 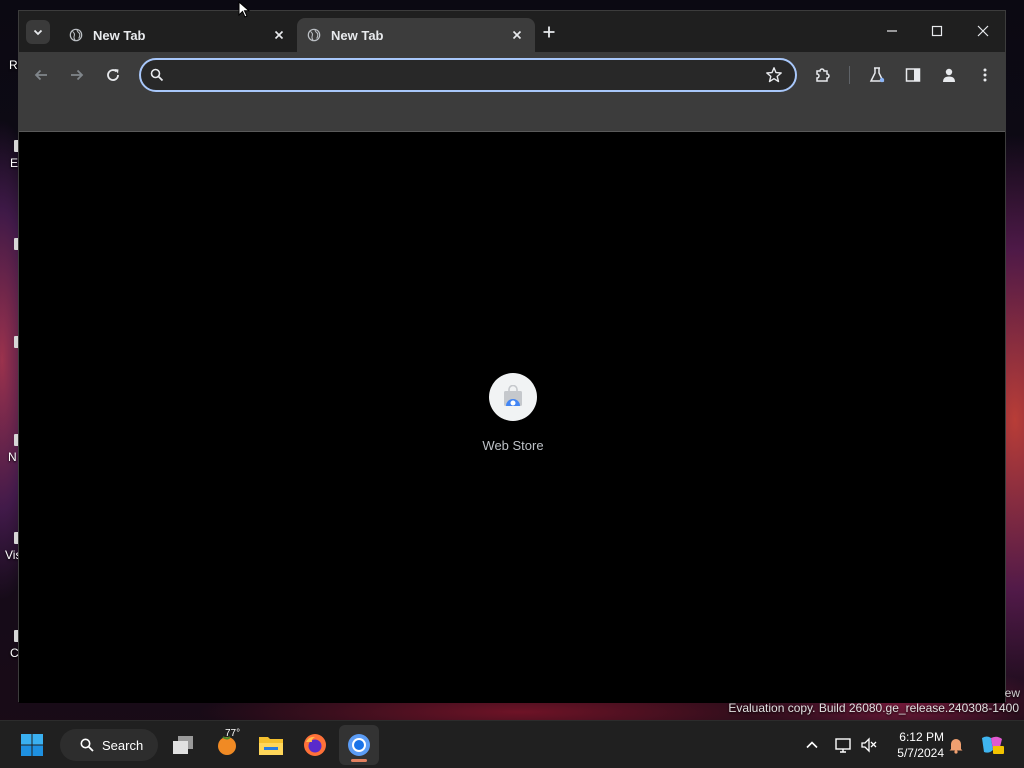 What do you see at coordinates (849, 75) in the screenshot?
I see `toolbar-divider` at bounding box center [849, 75].